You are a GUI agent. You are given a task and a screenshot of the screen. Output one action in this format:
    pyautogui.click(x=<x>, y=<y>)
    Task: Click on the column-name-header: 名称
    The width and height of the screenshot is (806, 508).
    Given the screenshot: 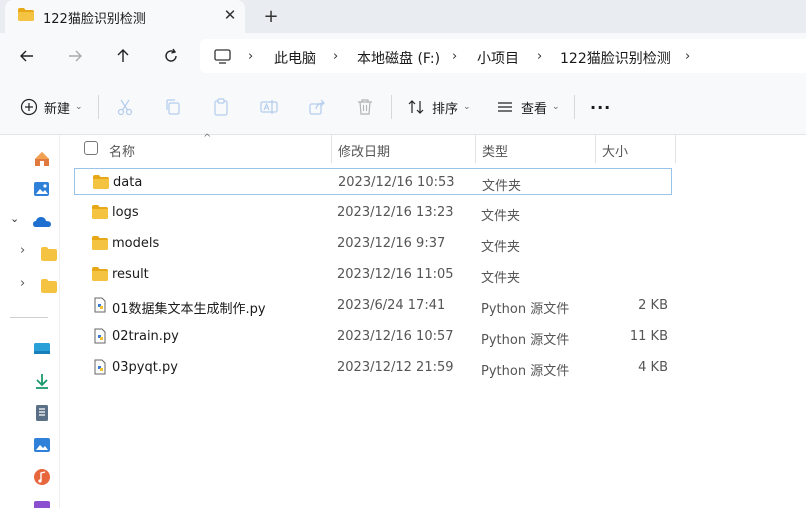 What is the action you would take?
    pyautogui.click(x=122, y=150)
    